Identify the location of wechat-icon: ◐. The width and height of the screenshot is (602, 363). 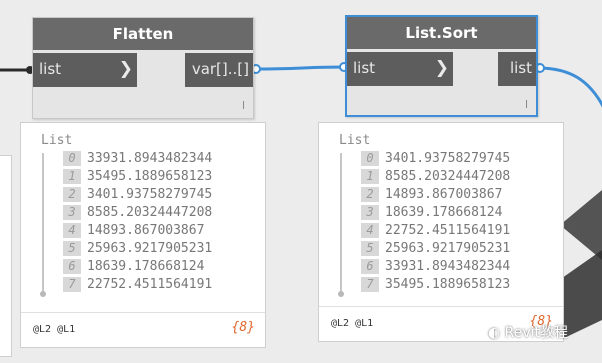
(494, 333).